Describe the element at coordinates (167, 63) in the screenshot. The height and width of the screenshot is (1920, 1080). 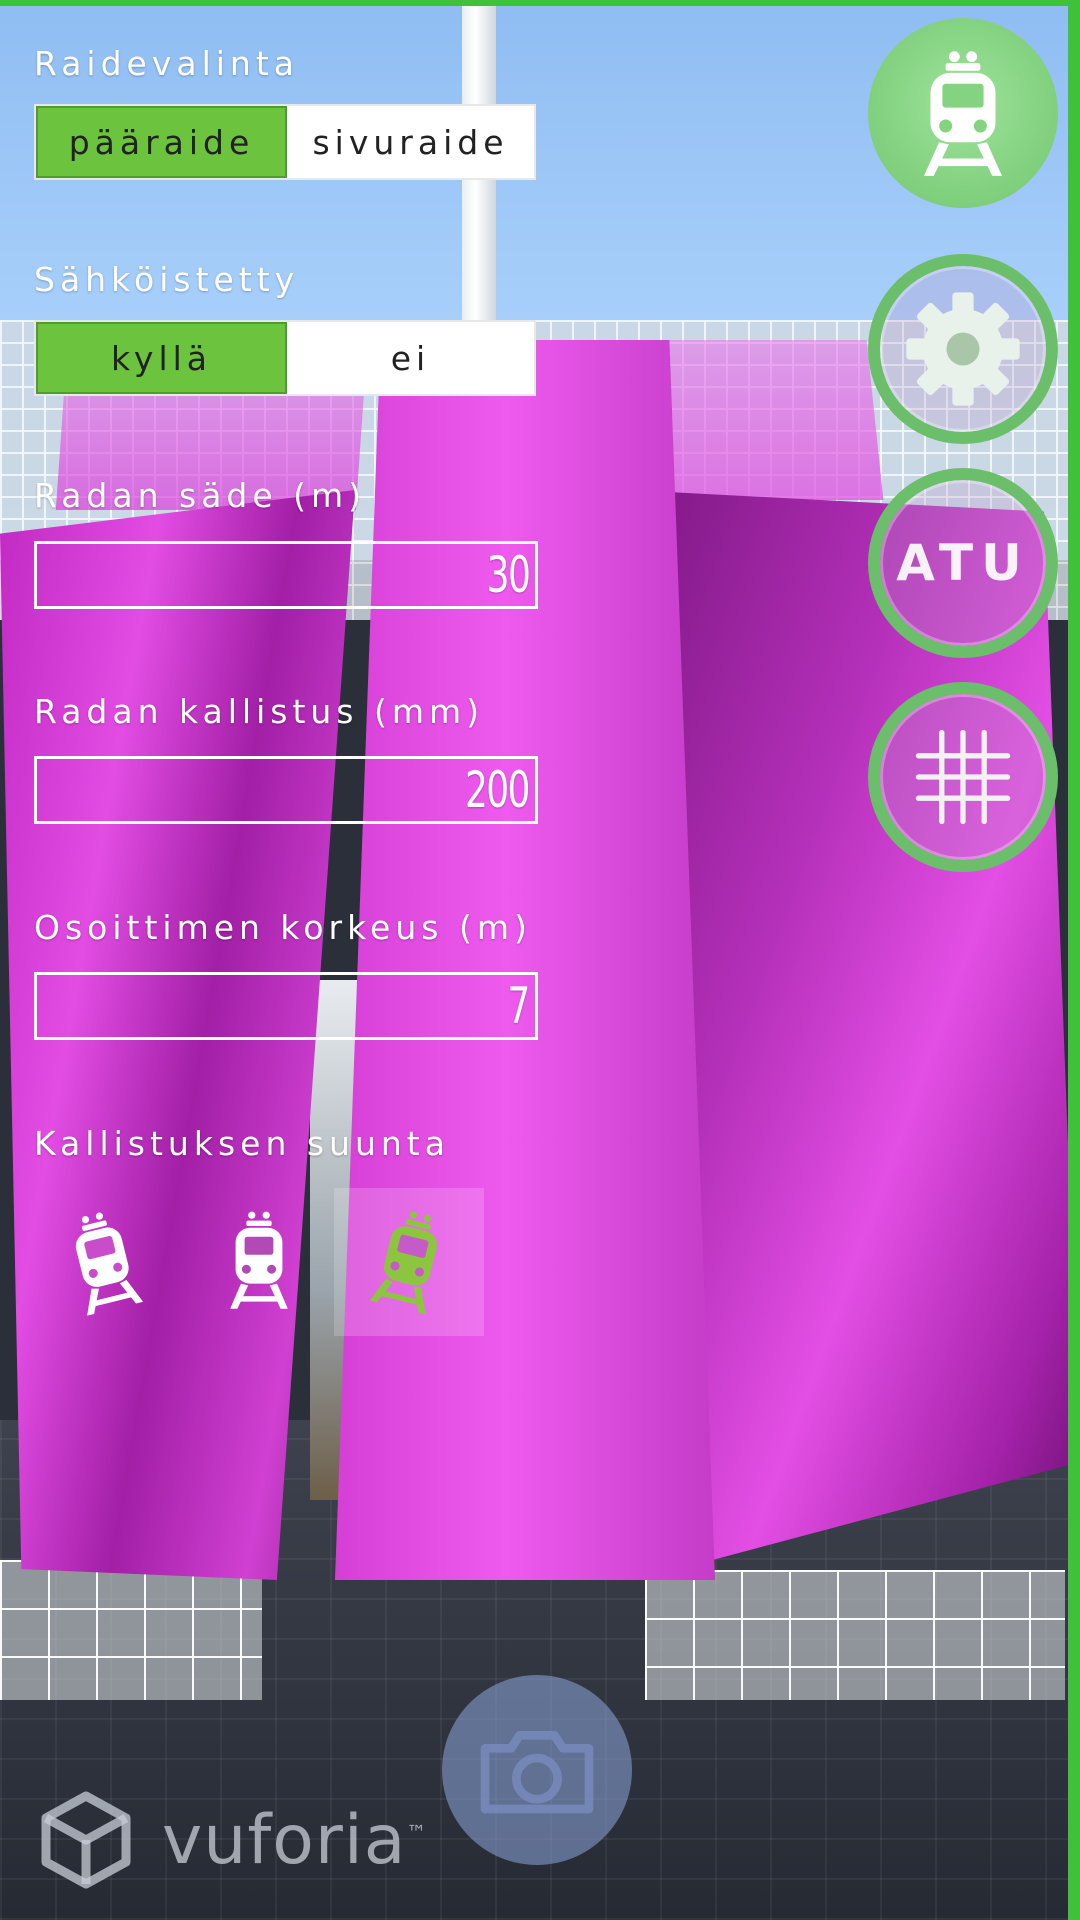
I see `track-label: Raidevalinta` at that location.